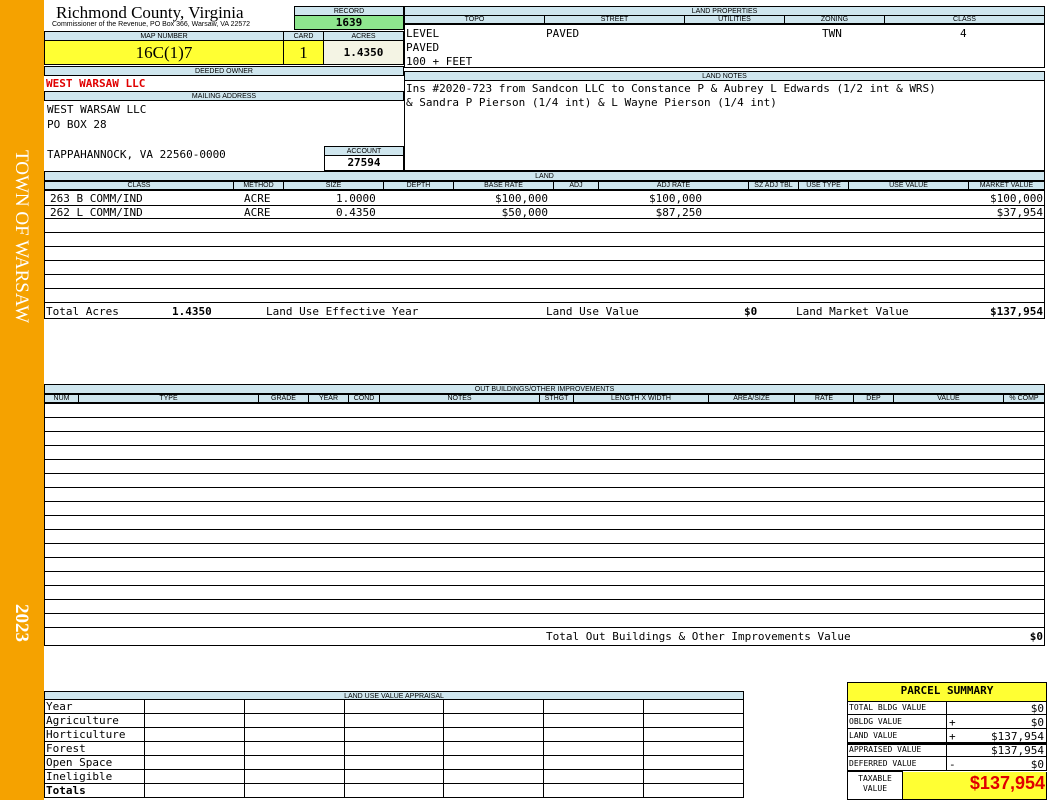 Image resolution: width=1050 pixels, height=800 pixels. Describe the element at coordinates (544, 176) in the screenshot. I see `land-title: LAND` at that location.